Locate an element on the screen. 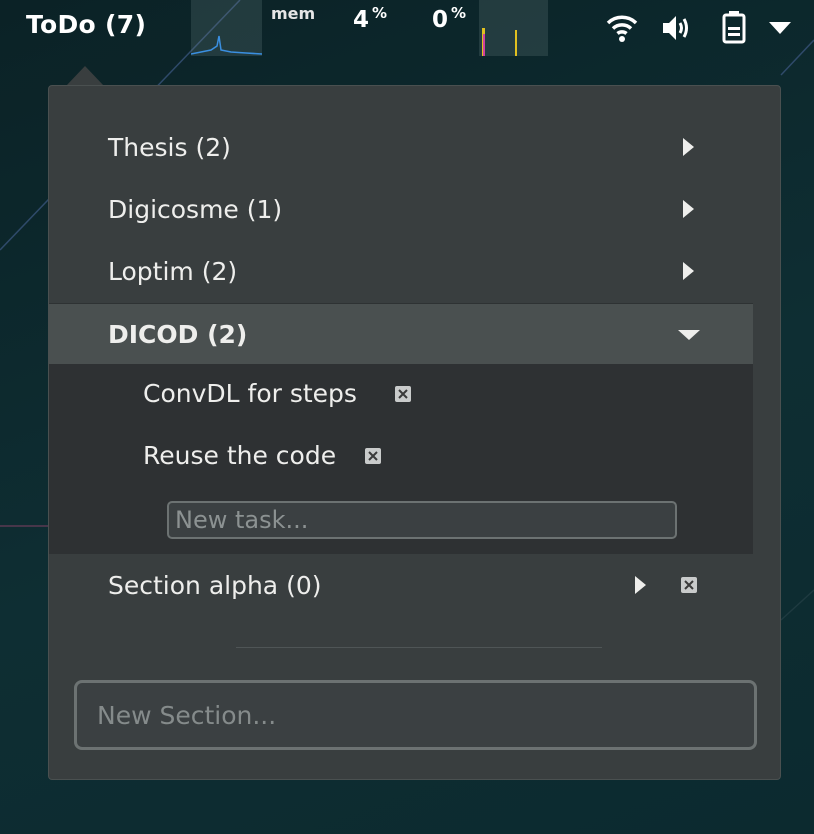 Image resolution: width=814 pixels, height=834 pixels. cpu-graph is located at coordinates (513, 28).